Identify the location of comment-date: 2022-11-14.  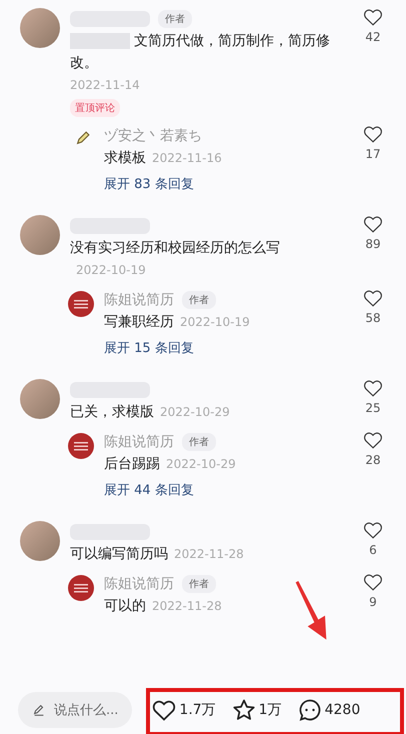
(105, 85).